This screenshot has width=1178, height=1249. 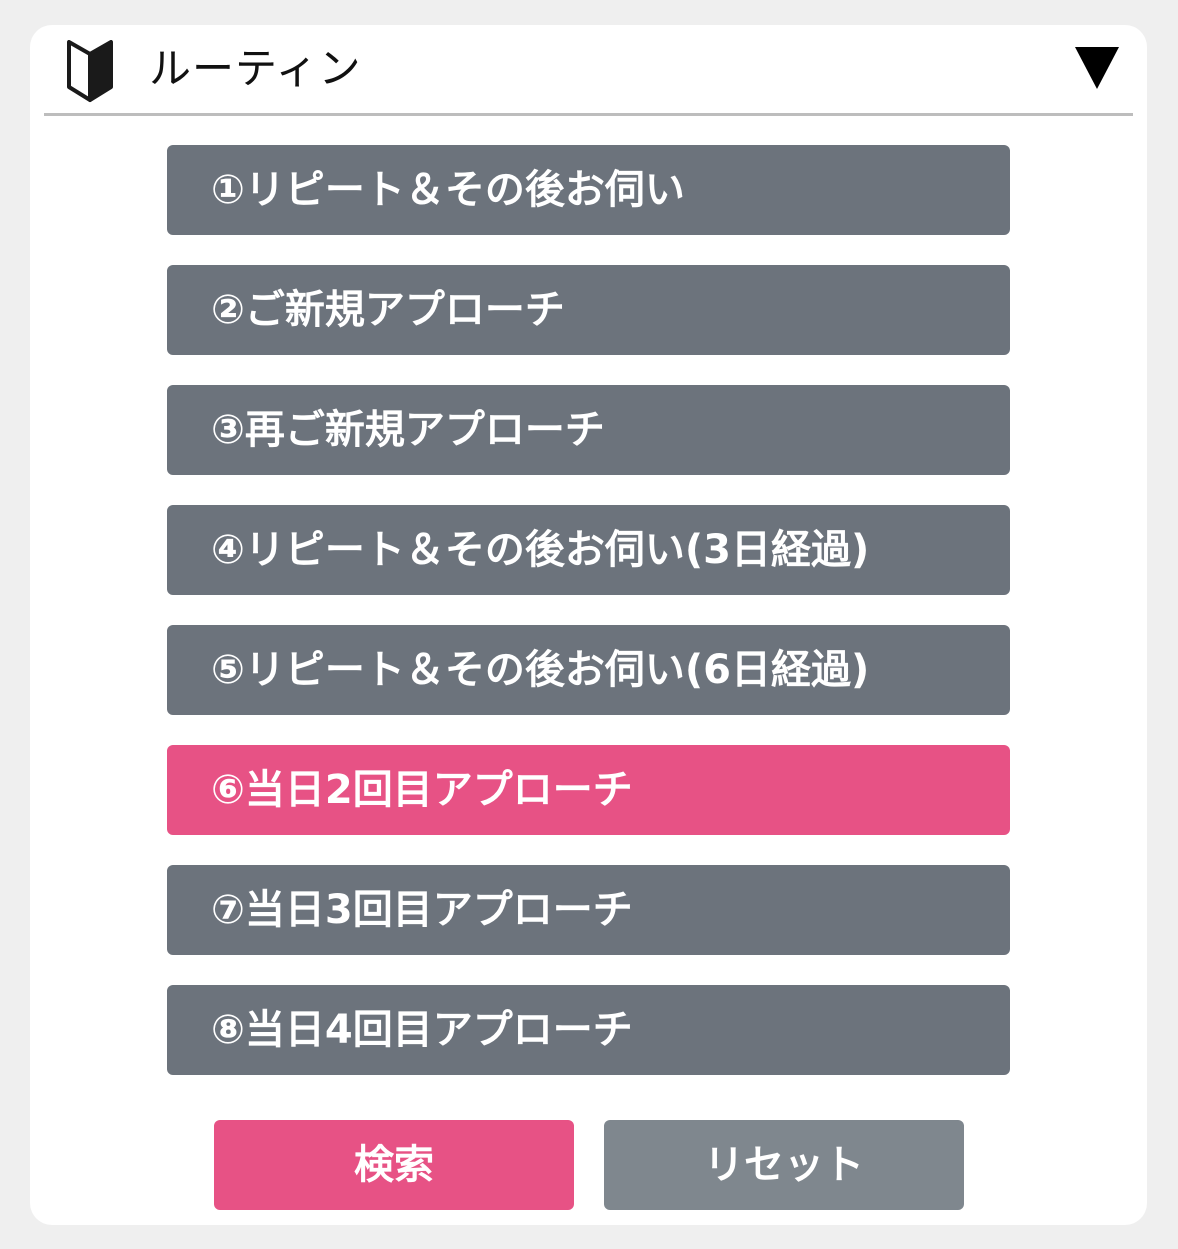 I want to click on routine-button-re-new-approach: ③再ご新規アプローチ, so click(x=588, y=430).